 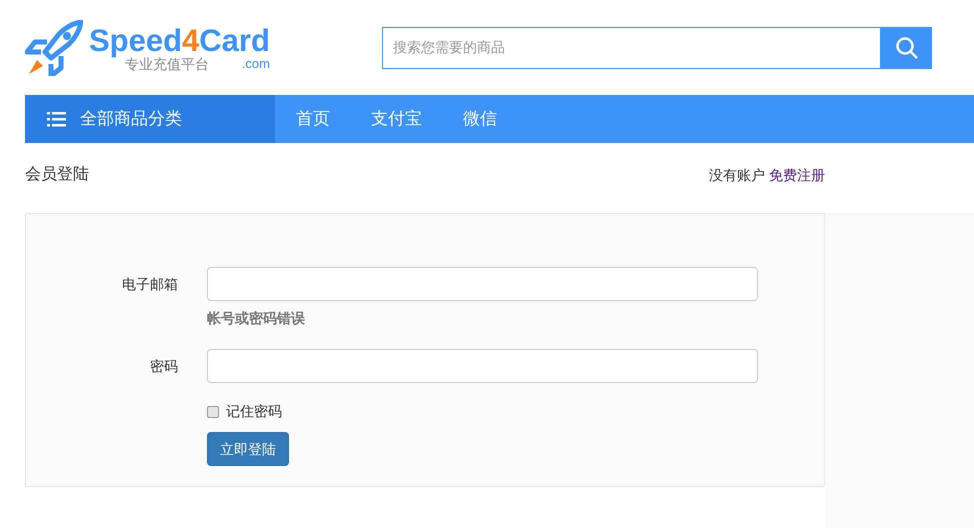 What do you see at coordinates (482, 366) in the screenshot?
I see `password-field` at bounding box center [482, 366].